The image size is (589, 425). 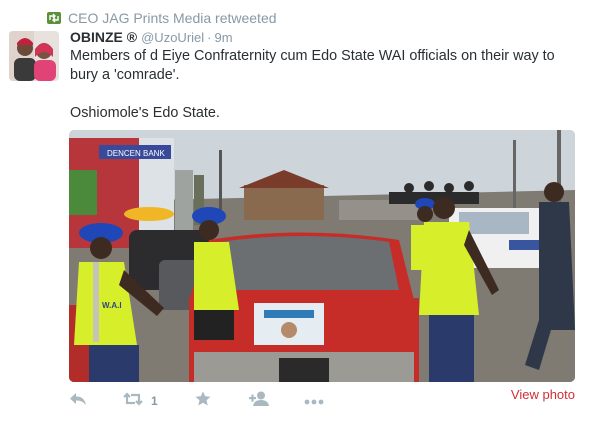 I want to click on tweet-actions: 1, so click(x=322, y=401).